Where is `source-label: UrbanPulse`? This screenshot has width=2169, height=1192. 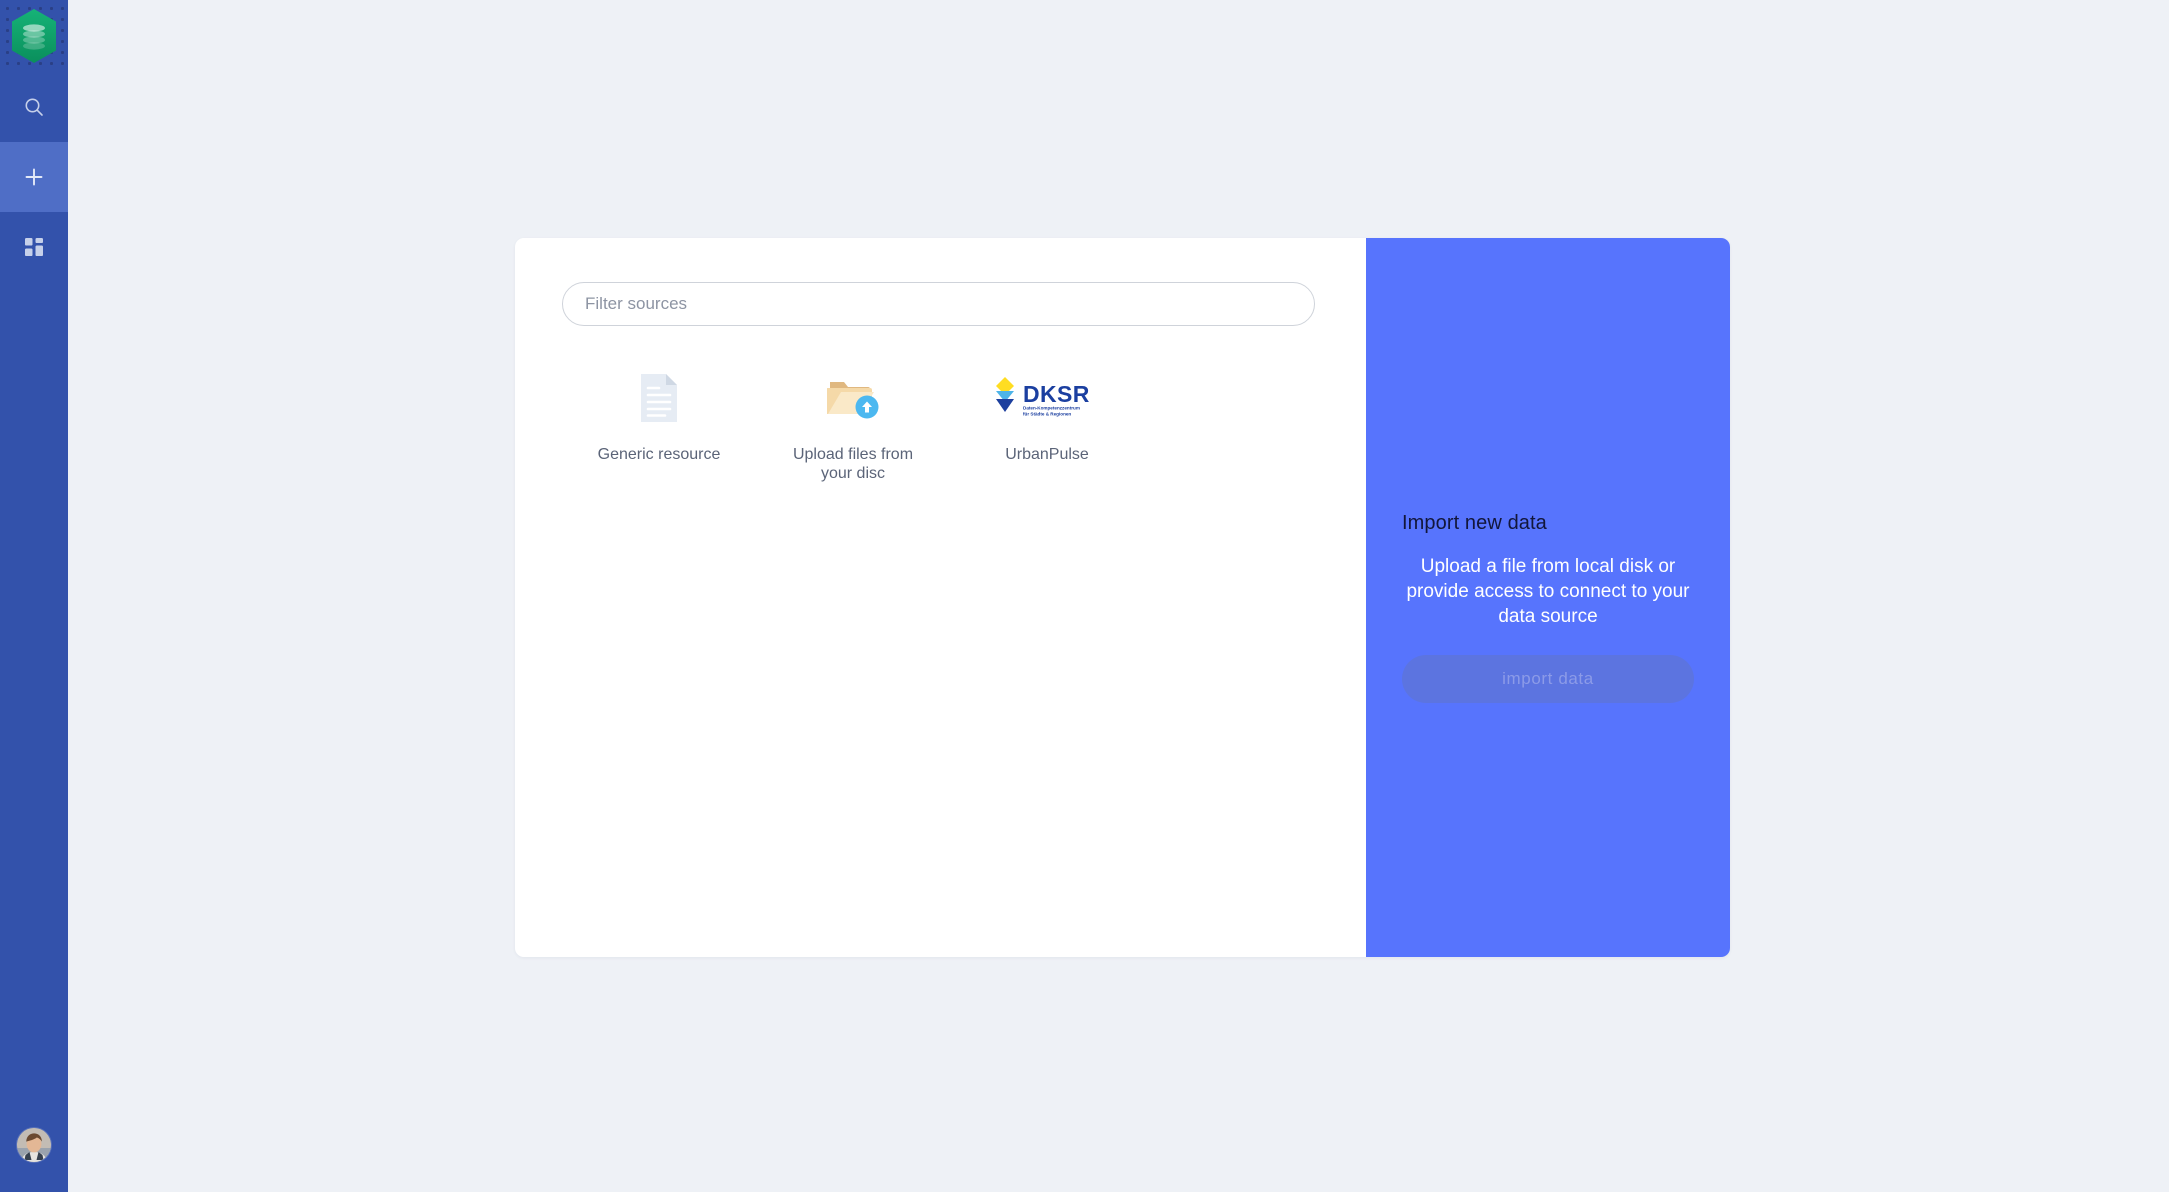
source-label: UrbanPulse is located at coordinates (1047, 454).